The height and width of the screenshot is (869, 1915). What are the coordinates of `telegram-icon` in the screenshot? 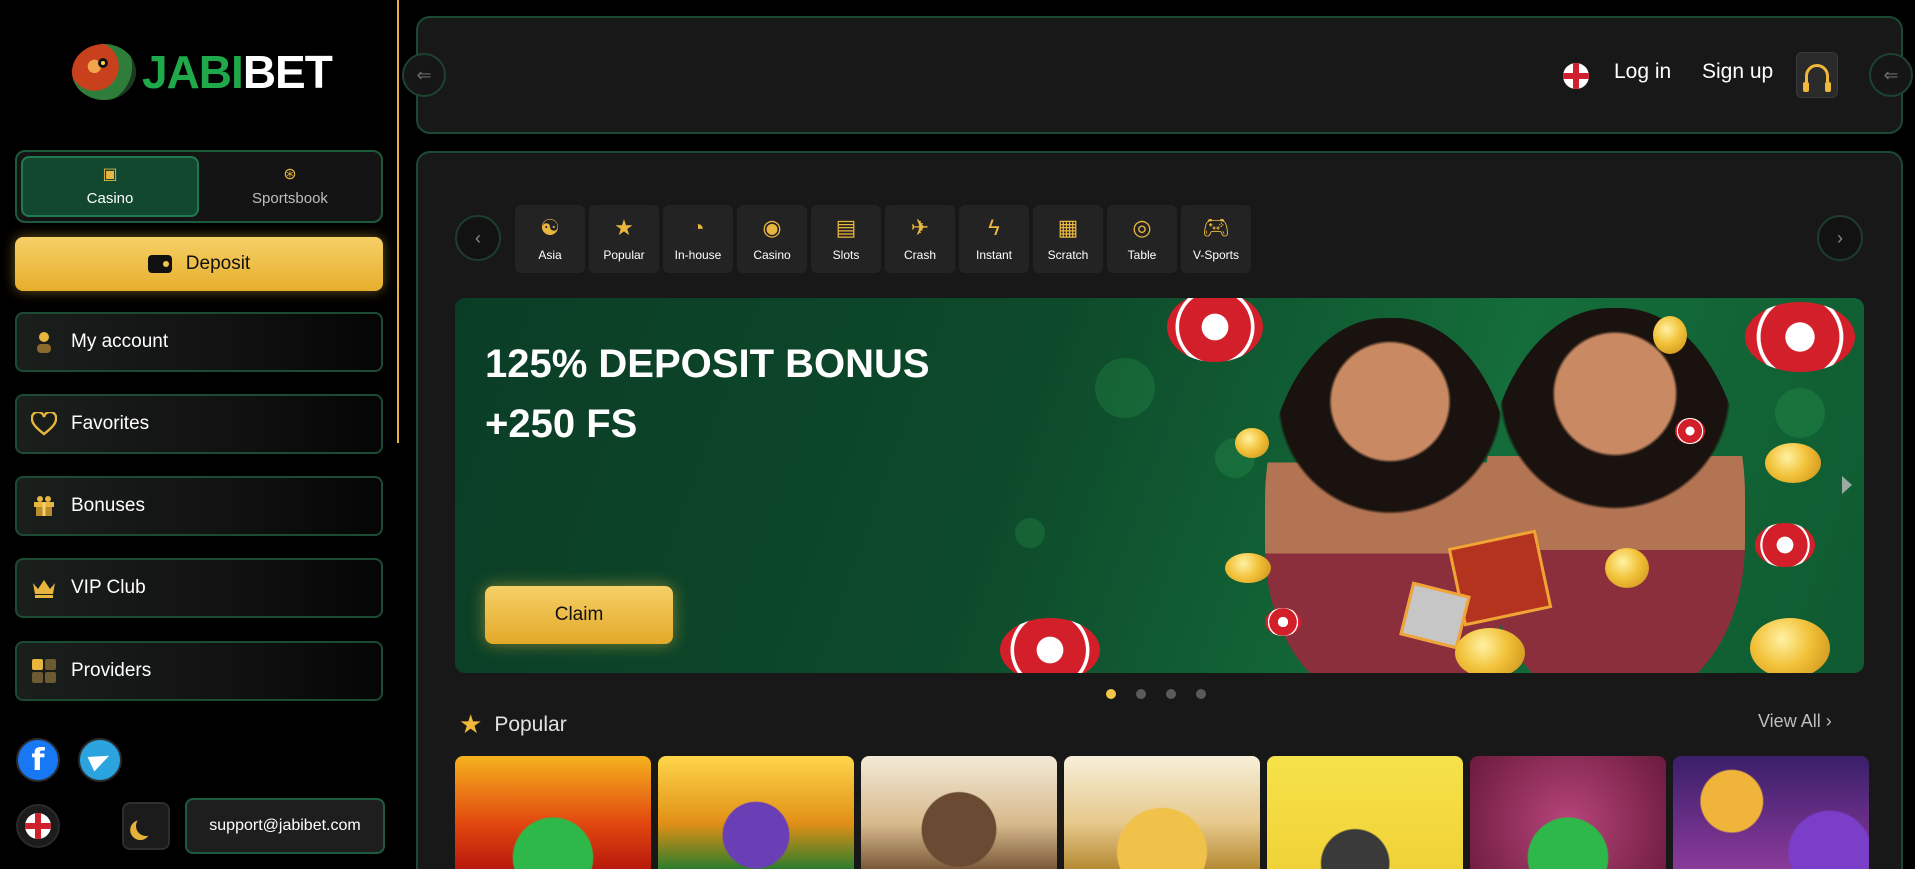 It's located at (100, 760).